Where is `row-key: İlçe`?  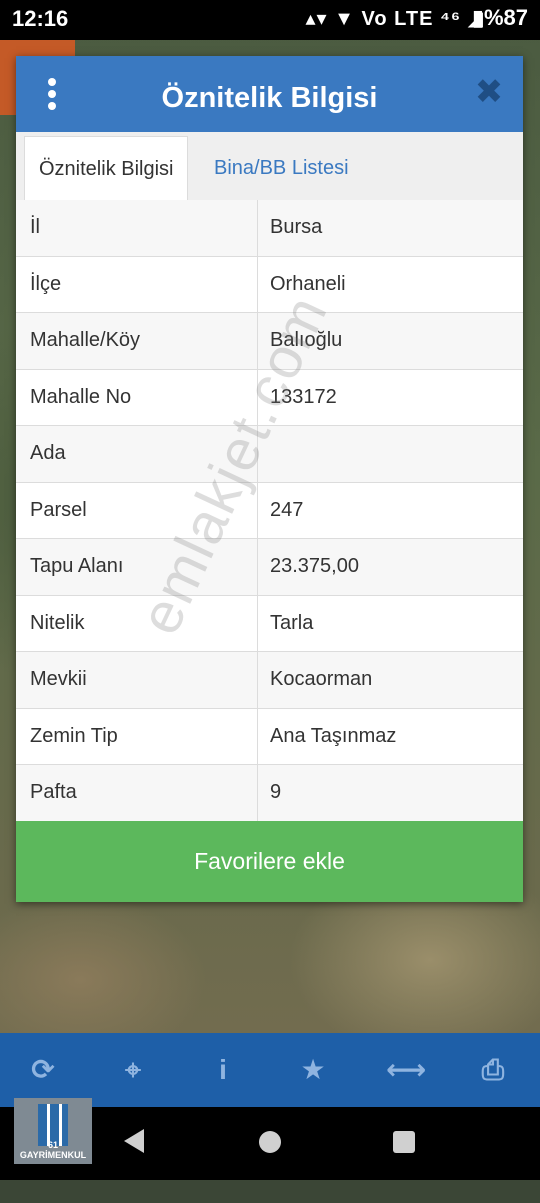 row-key: İlçe is located at coordinates (46, 283).